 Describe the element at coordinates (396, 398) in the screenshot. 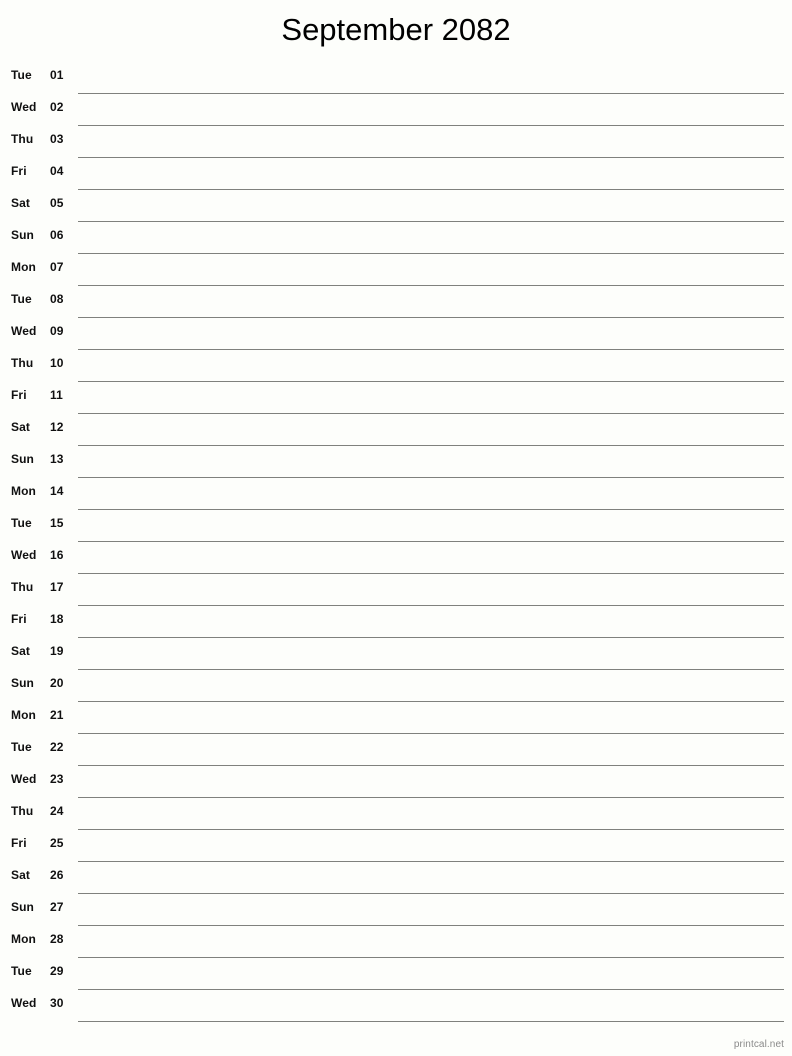

I see `day-row: Fri 11` at that location.